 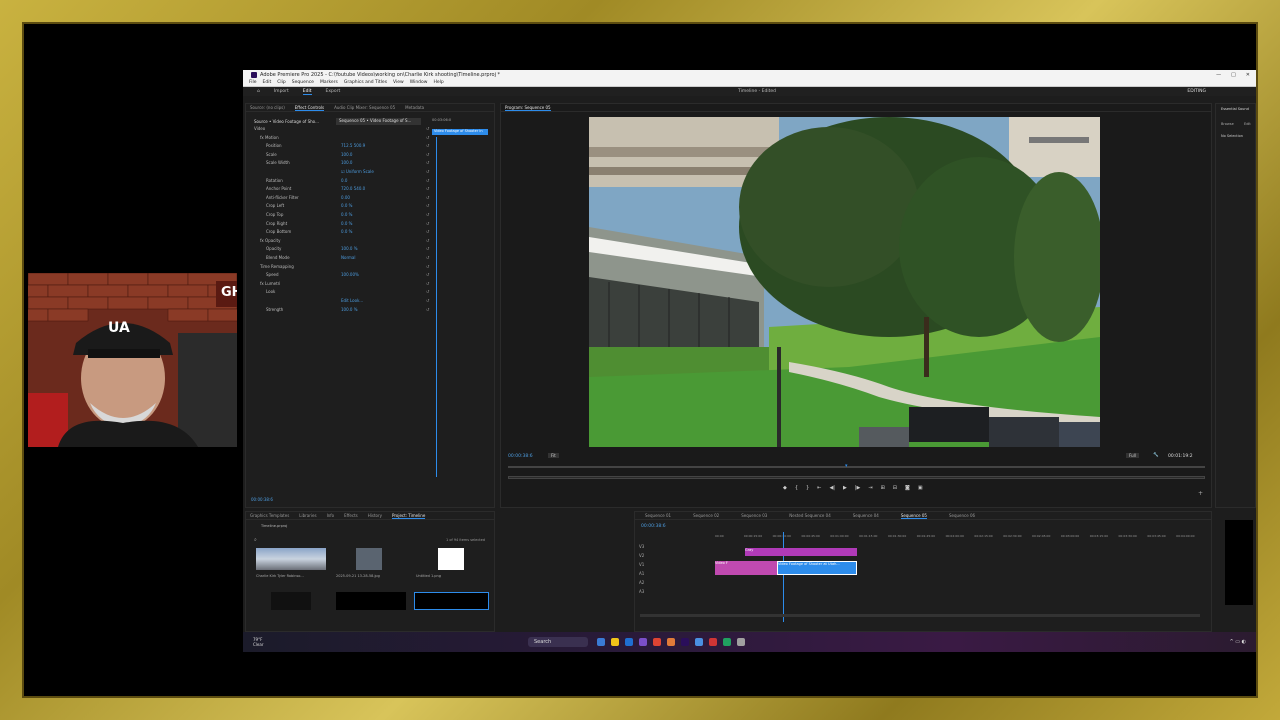 I want to click on tab-sequence-06: Sequence 06, so click(x=962, y=515).